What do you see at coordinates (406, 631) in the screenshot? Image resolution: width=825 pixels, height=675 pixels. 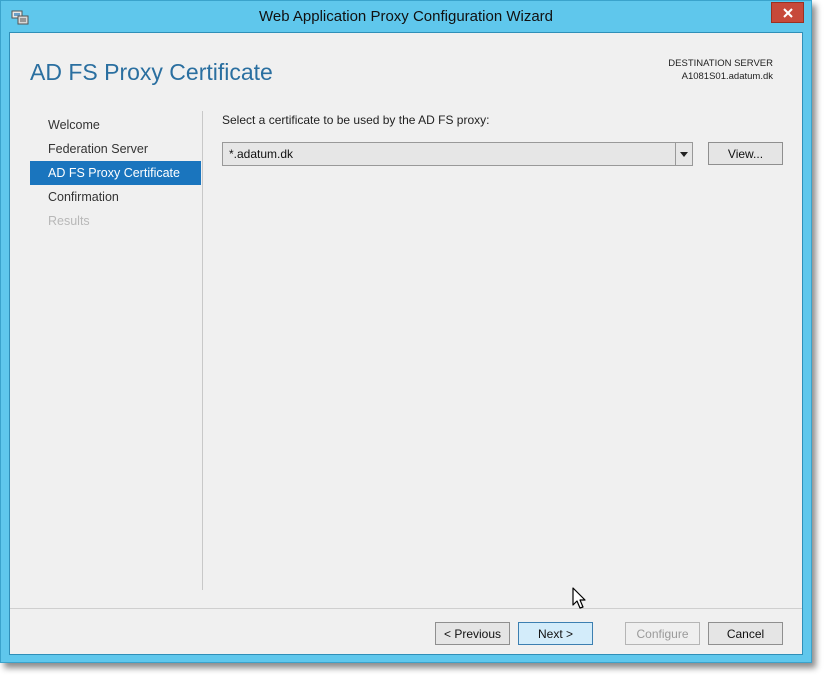 I see `wizard-footer: < Previous Next > Configure Cancel` at bounding box center [406, 631].